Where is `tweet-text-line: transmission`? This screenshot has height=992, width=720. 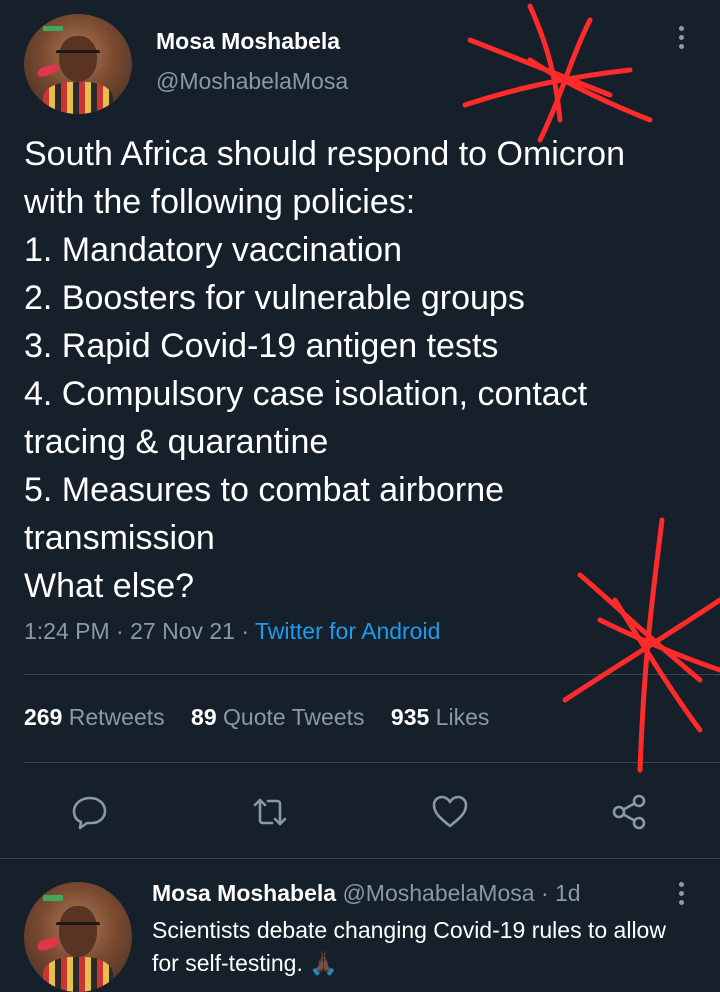
tweet-text-line: transmission is located at coordinates (119, 538).